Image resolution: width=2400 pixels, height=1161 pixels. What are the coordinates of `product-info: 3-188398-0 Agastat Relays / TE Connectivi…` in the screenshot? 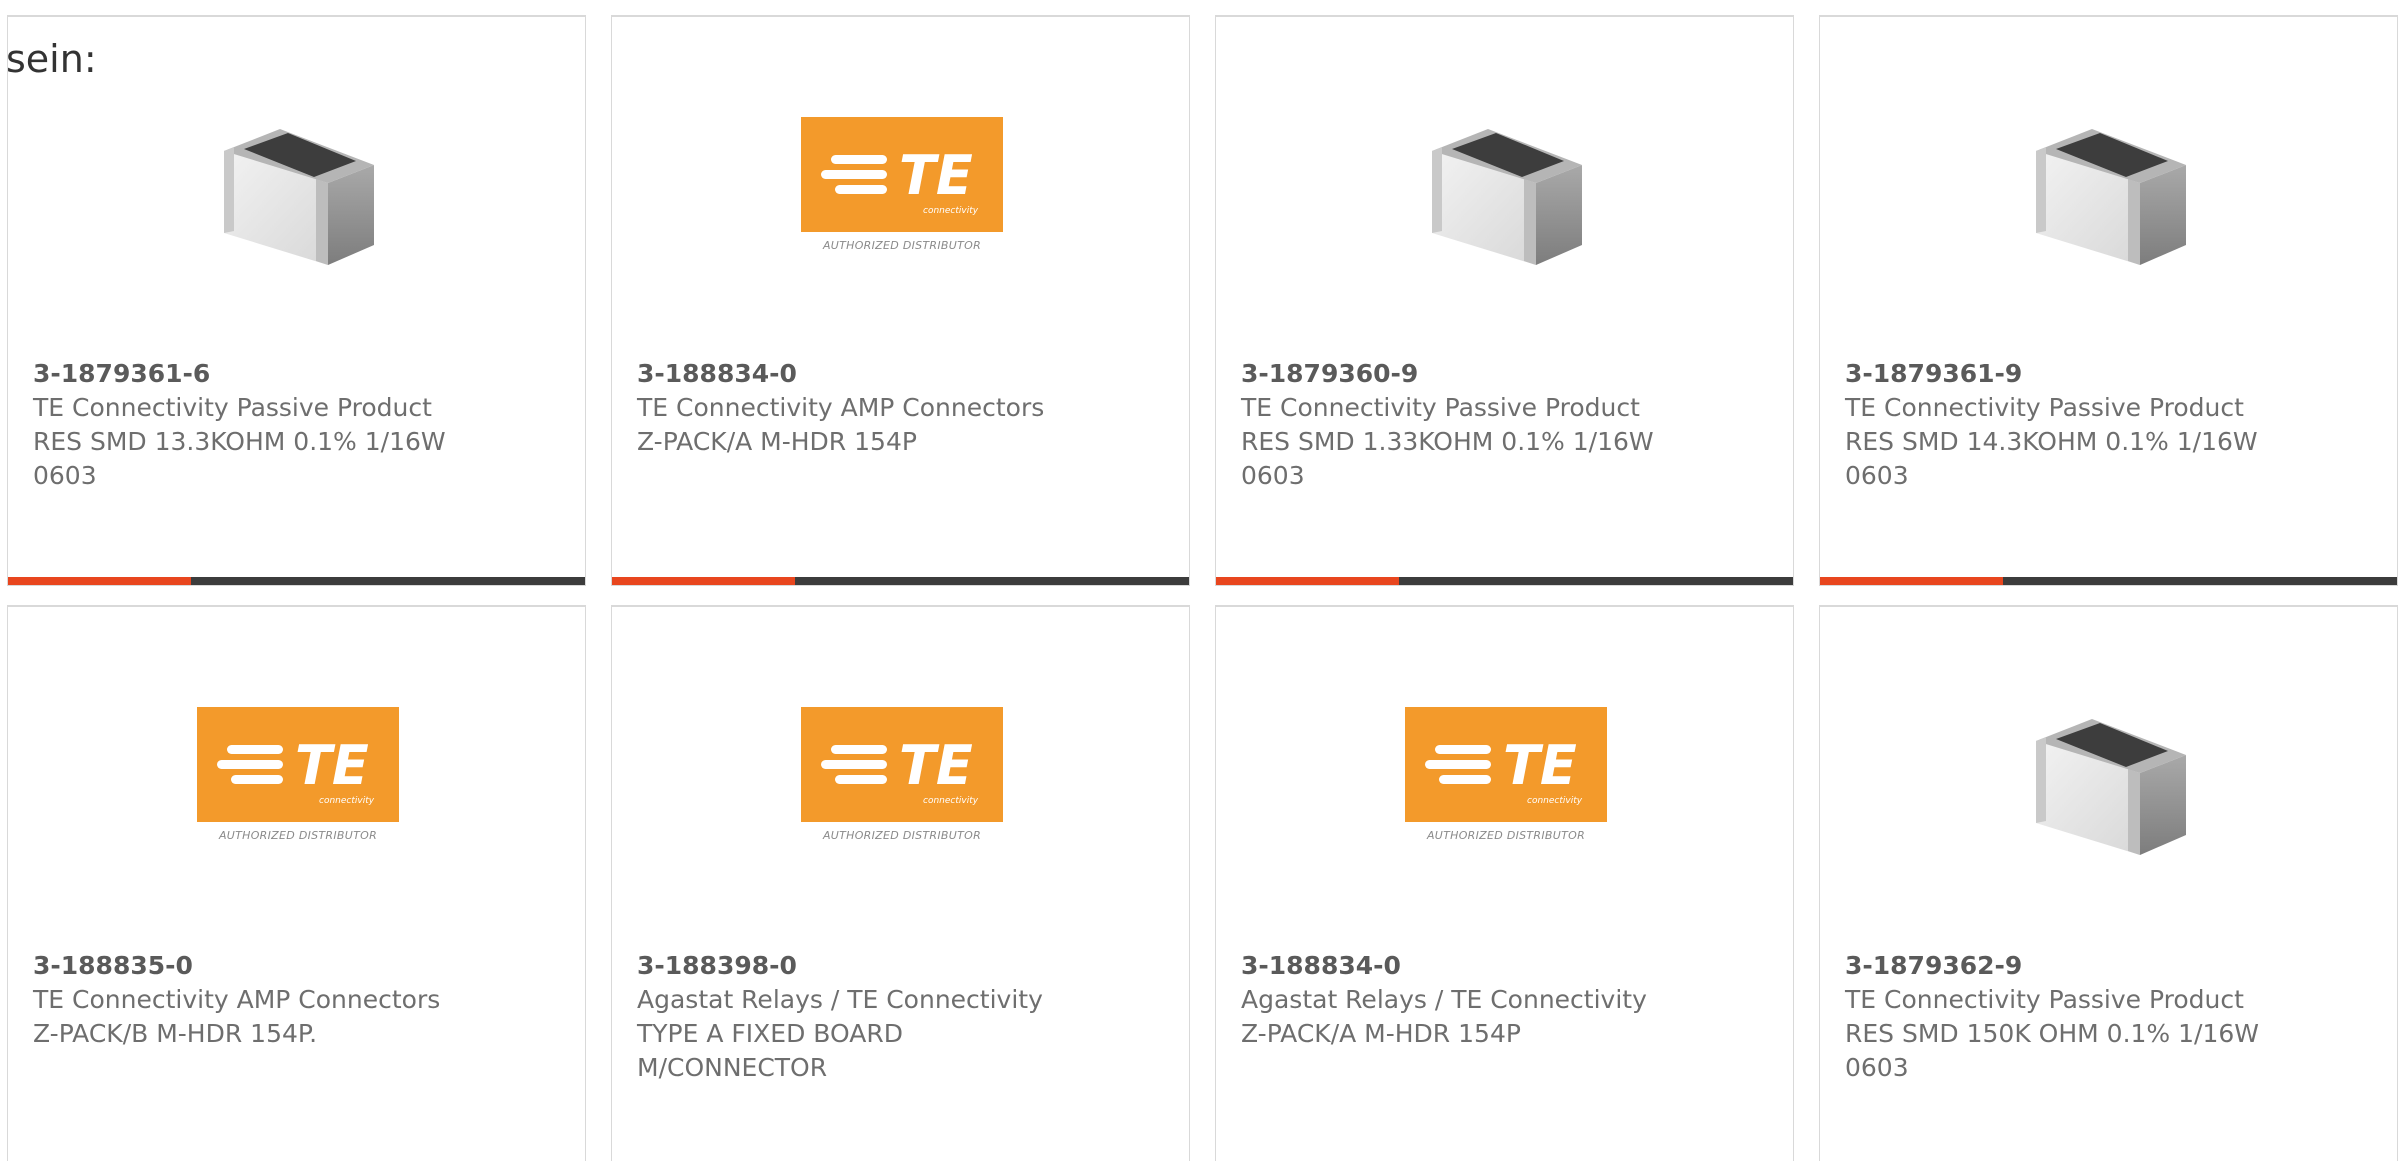 It's located at (902, 1017).